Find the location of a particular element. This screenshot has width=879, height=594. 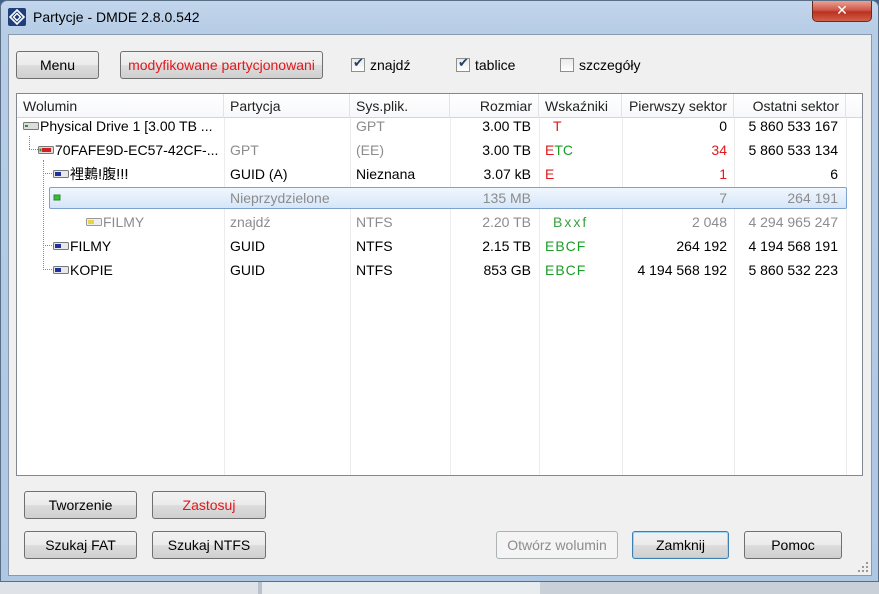

create-button: Tworzenie is located at coordinates (80, 505).